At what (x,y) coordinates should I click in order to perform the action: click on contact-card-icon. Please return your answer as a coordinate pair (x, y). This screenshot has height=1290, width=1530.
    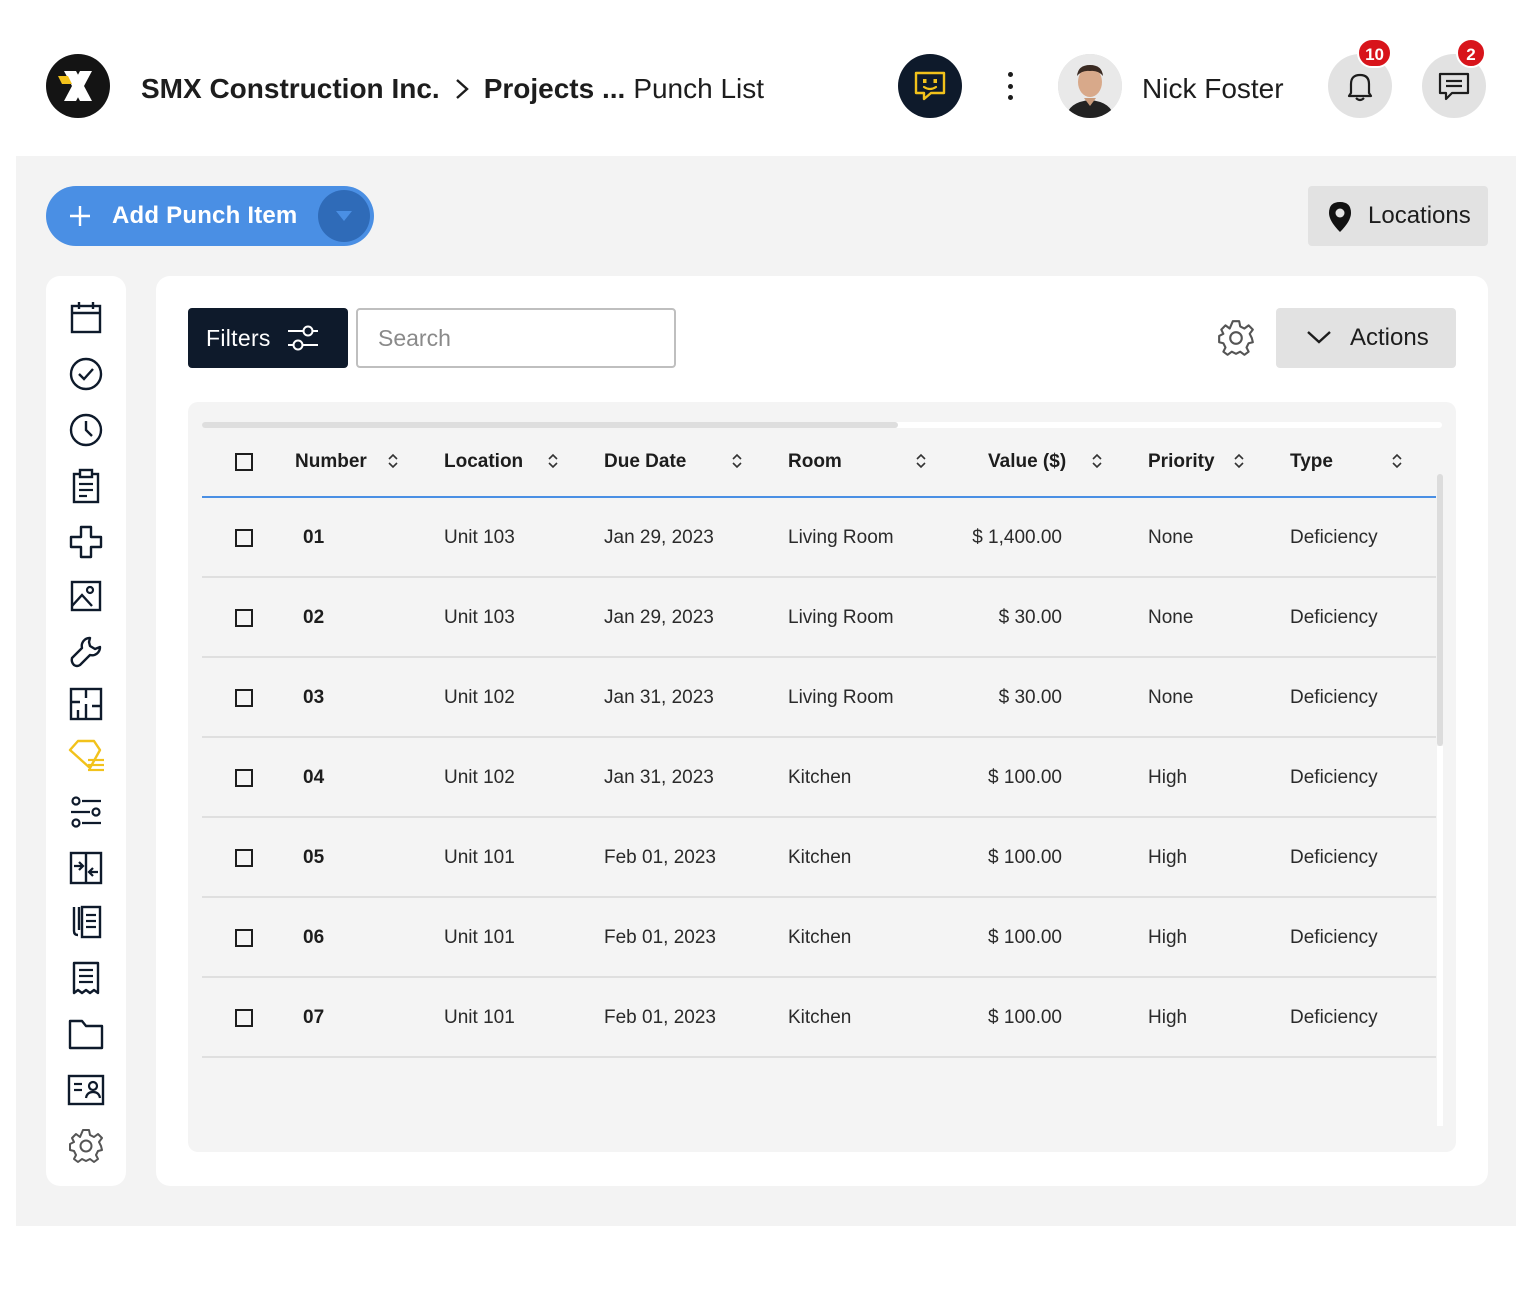
    Looking at the image, I should click on (86, 1090).